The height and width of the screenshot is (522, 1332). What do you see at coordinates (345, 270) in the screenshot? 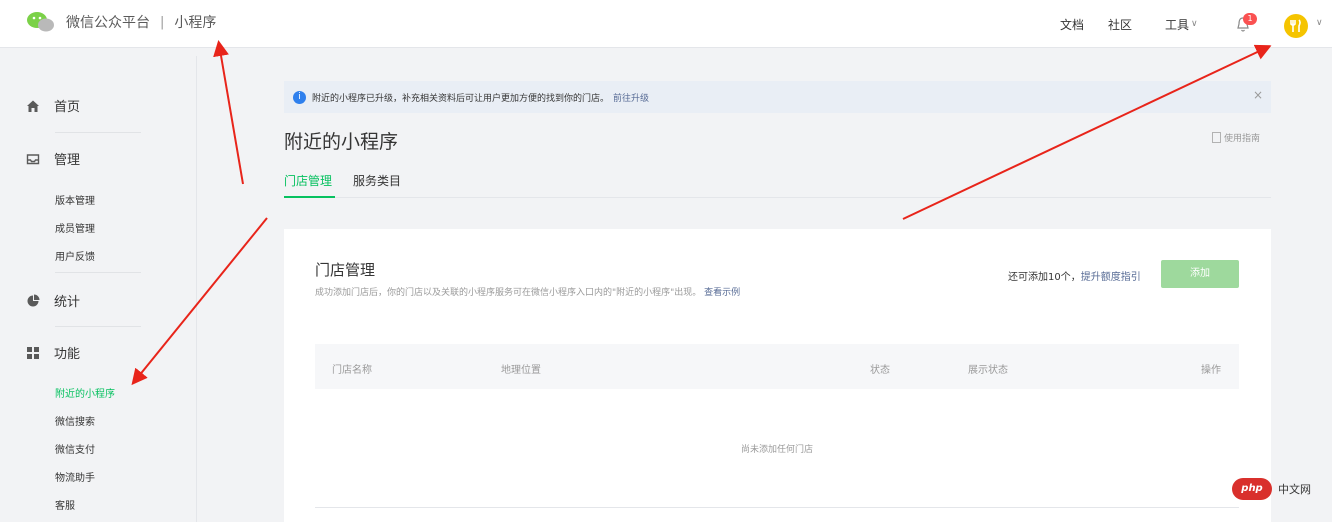
I see `card-title: 门店管理` at bounding box center [345, 270].